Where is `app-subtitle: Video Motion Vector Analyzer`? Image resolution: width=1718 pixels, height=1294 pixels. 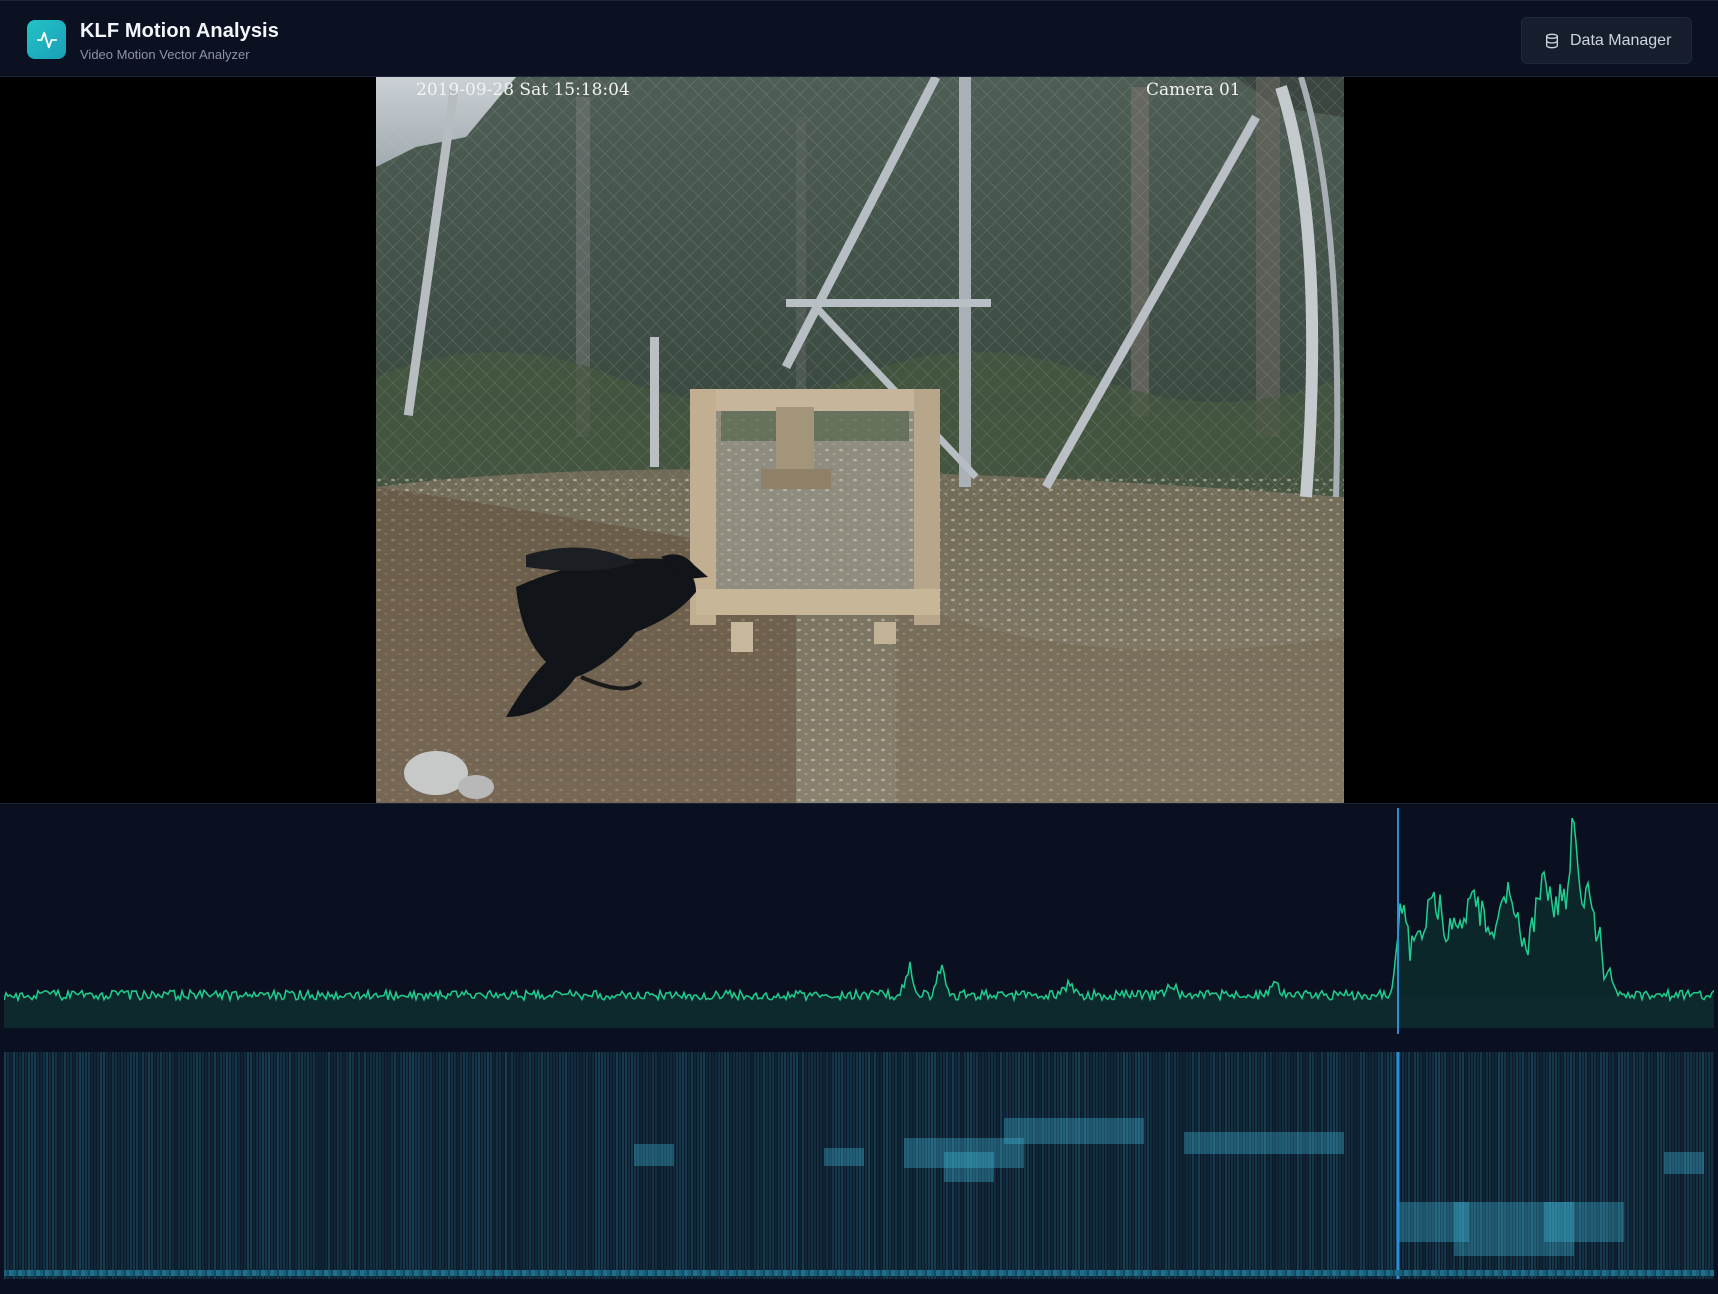
app-subtitle: Video Motion Vector Analyzer is located at coordinates (165, 54).